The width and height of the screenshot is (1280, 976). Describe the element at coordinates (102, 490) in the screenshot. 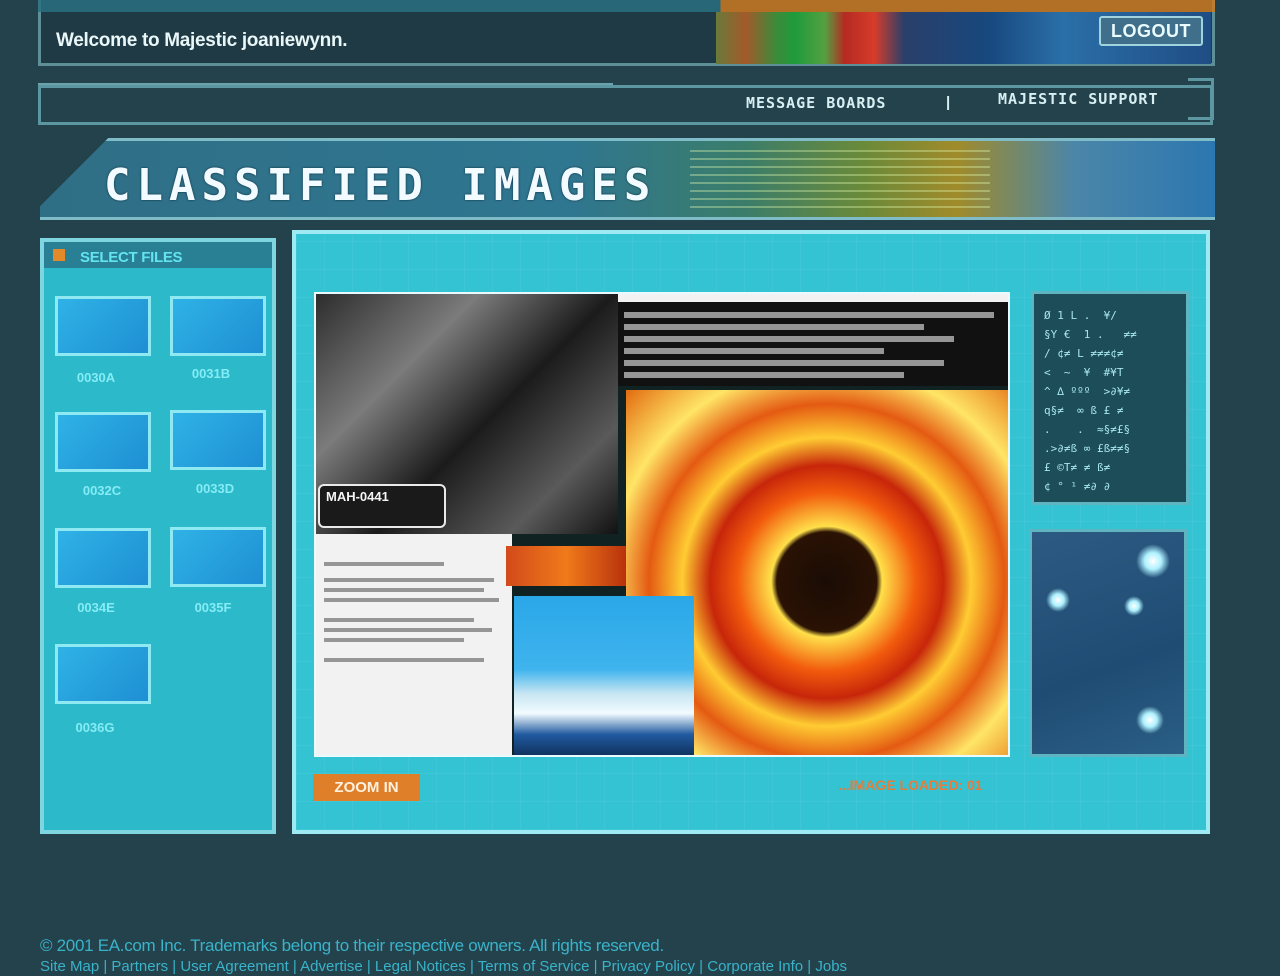

I see `file-label: 0032C` at that location.